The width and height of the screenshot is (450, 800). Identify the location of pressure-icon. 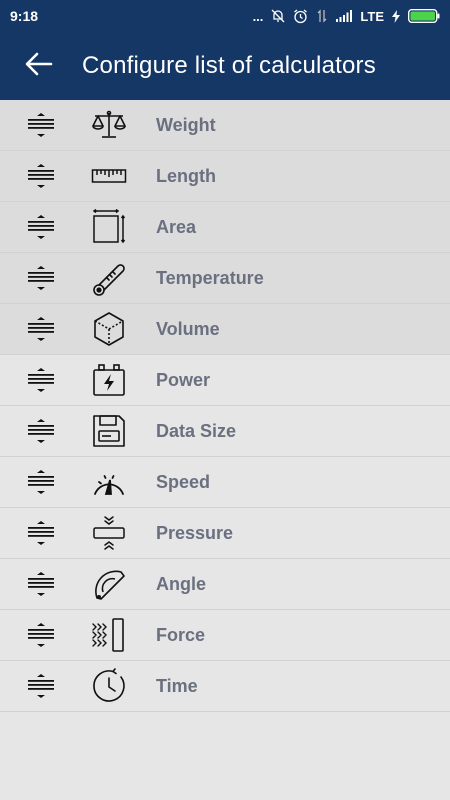
(109, 533).